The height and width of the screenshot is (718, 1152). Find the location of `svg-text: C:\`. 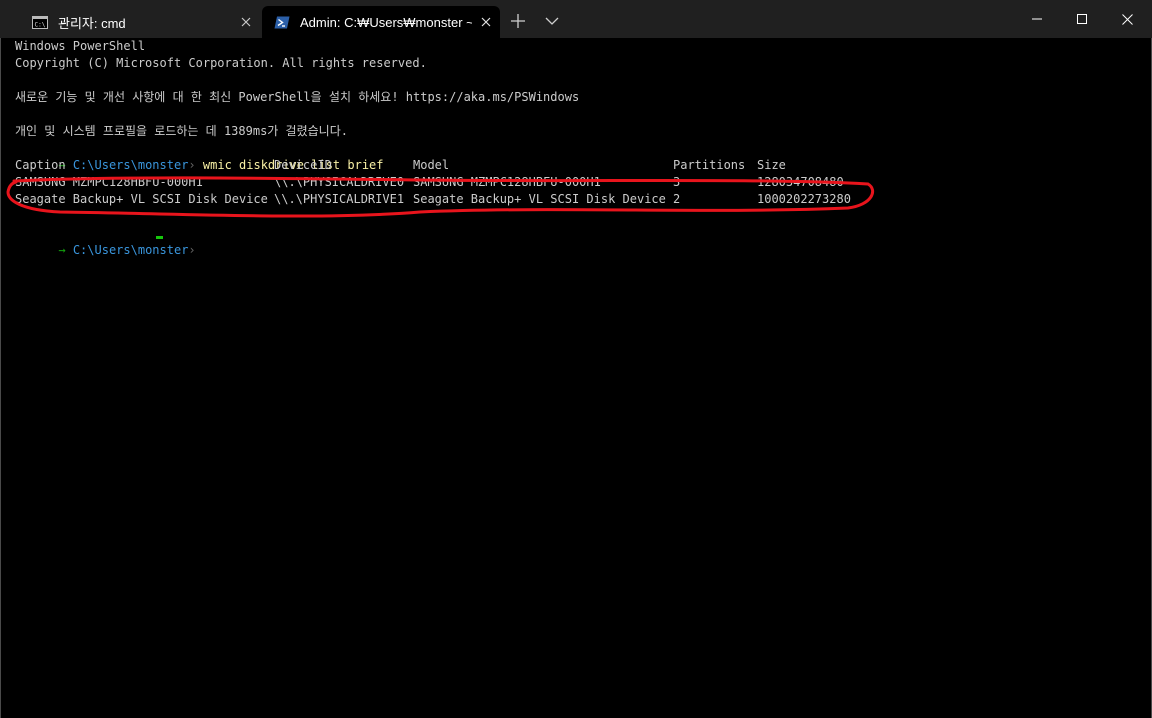

svg-text: C:\ is located at coordinates (40, 24).